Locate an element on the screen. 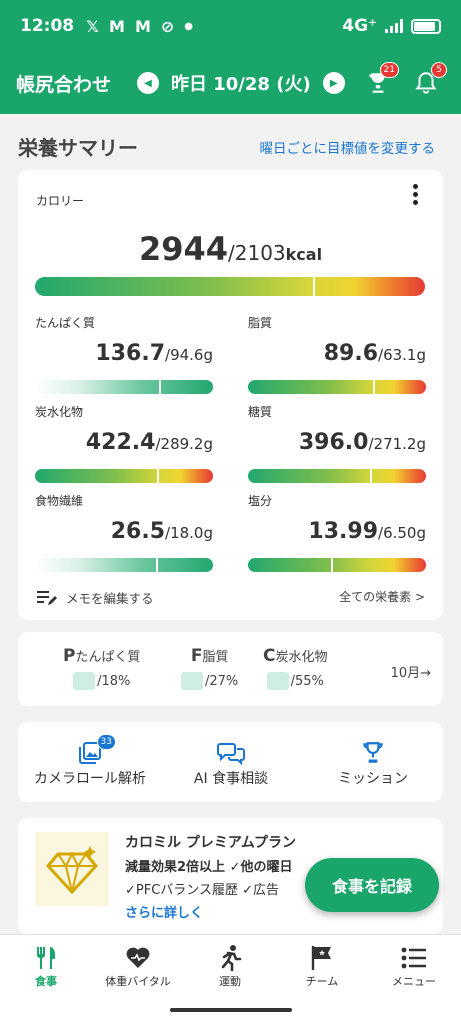 The height and width of the screenshot is (1024, 461). nutrient-label: 糖質 is located at coordinates (260, 412).